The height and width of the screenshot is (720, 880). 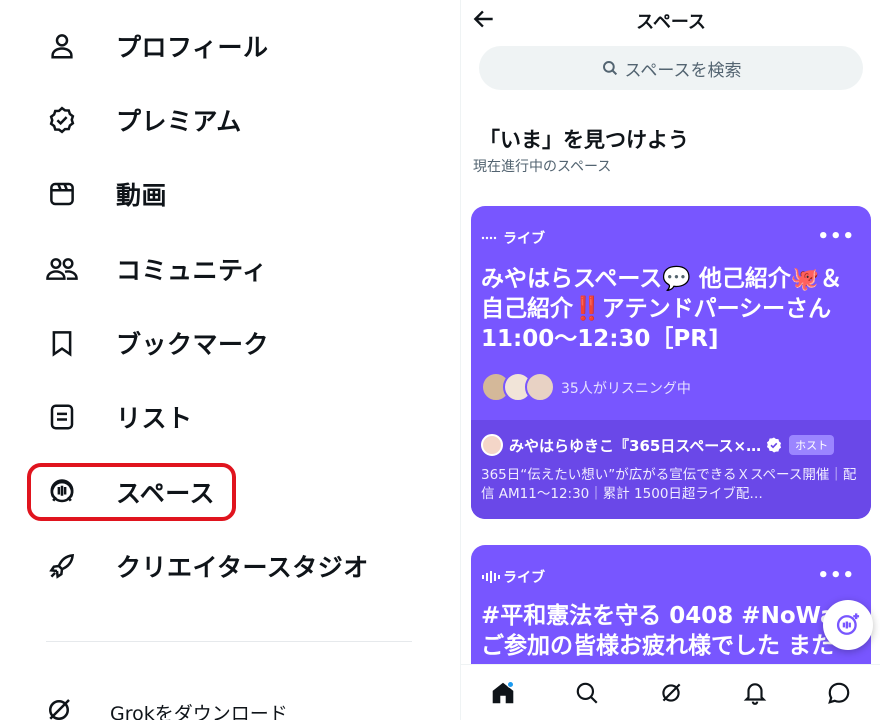 I want to click on page-title: スペース, so click(x=671, y=22).